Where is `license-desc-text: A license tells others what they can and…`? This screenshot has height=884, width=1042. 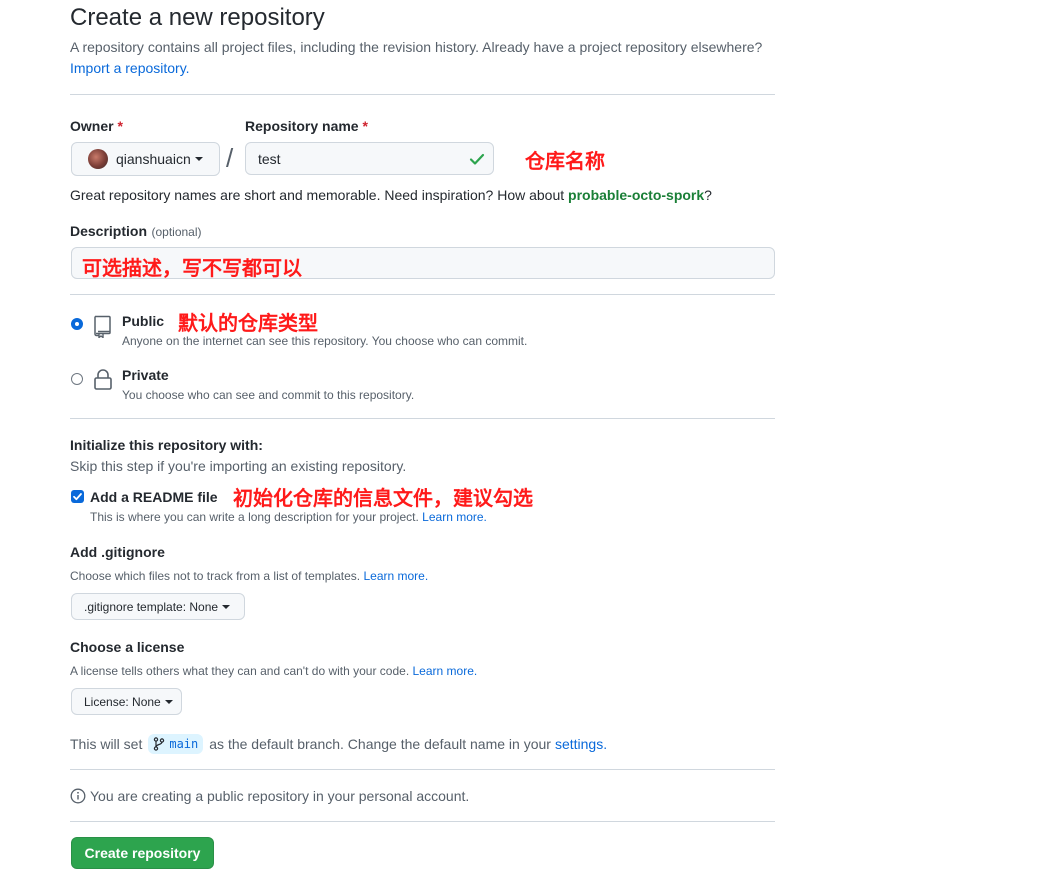 license-desc-text: A license tells others what they can and… is located at coordinates (240, 671).